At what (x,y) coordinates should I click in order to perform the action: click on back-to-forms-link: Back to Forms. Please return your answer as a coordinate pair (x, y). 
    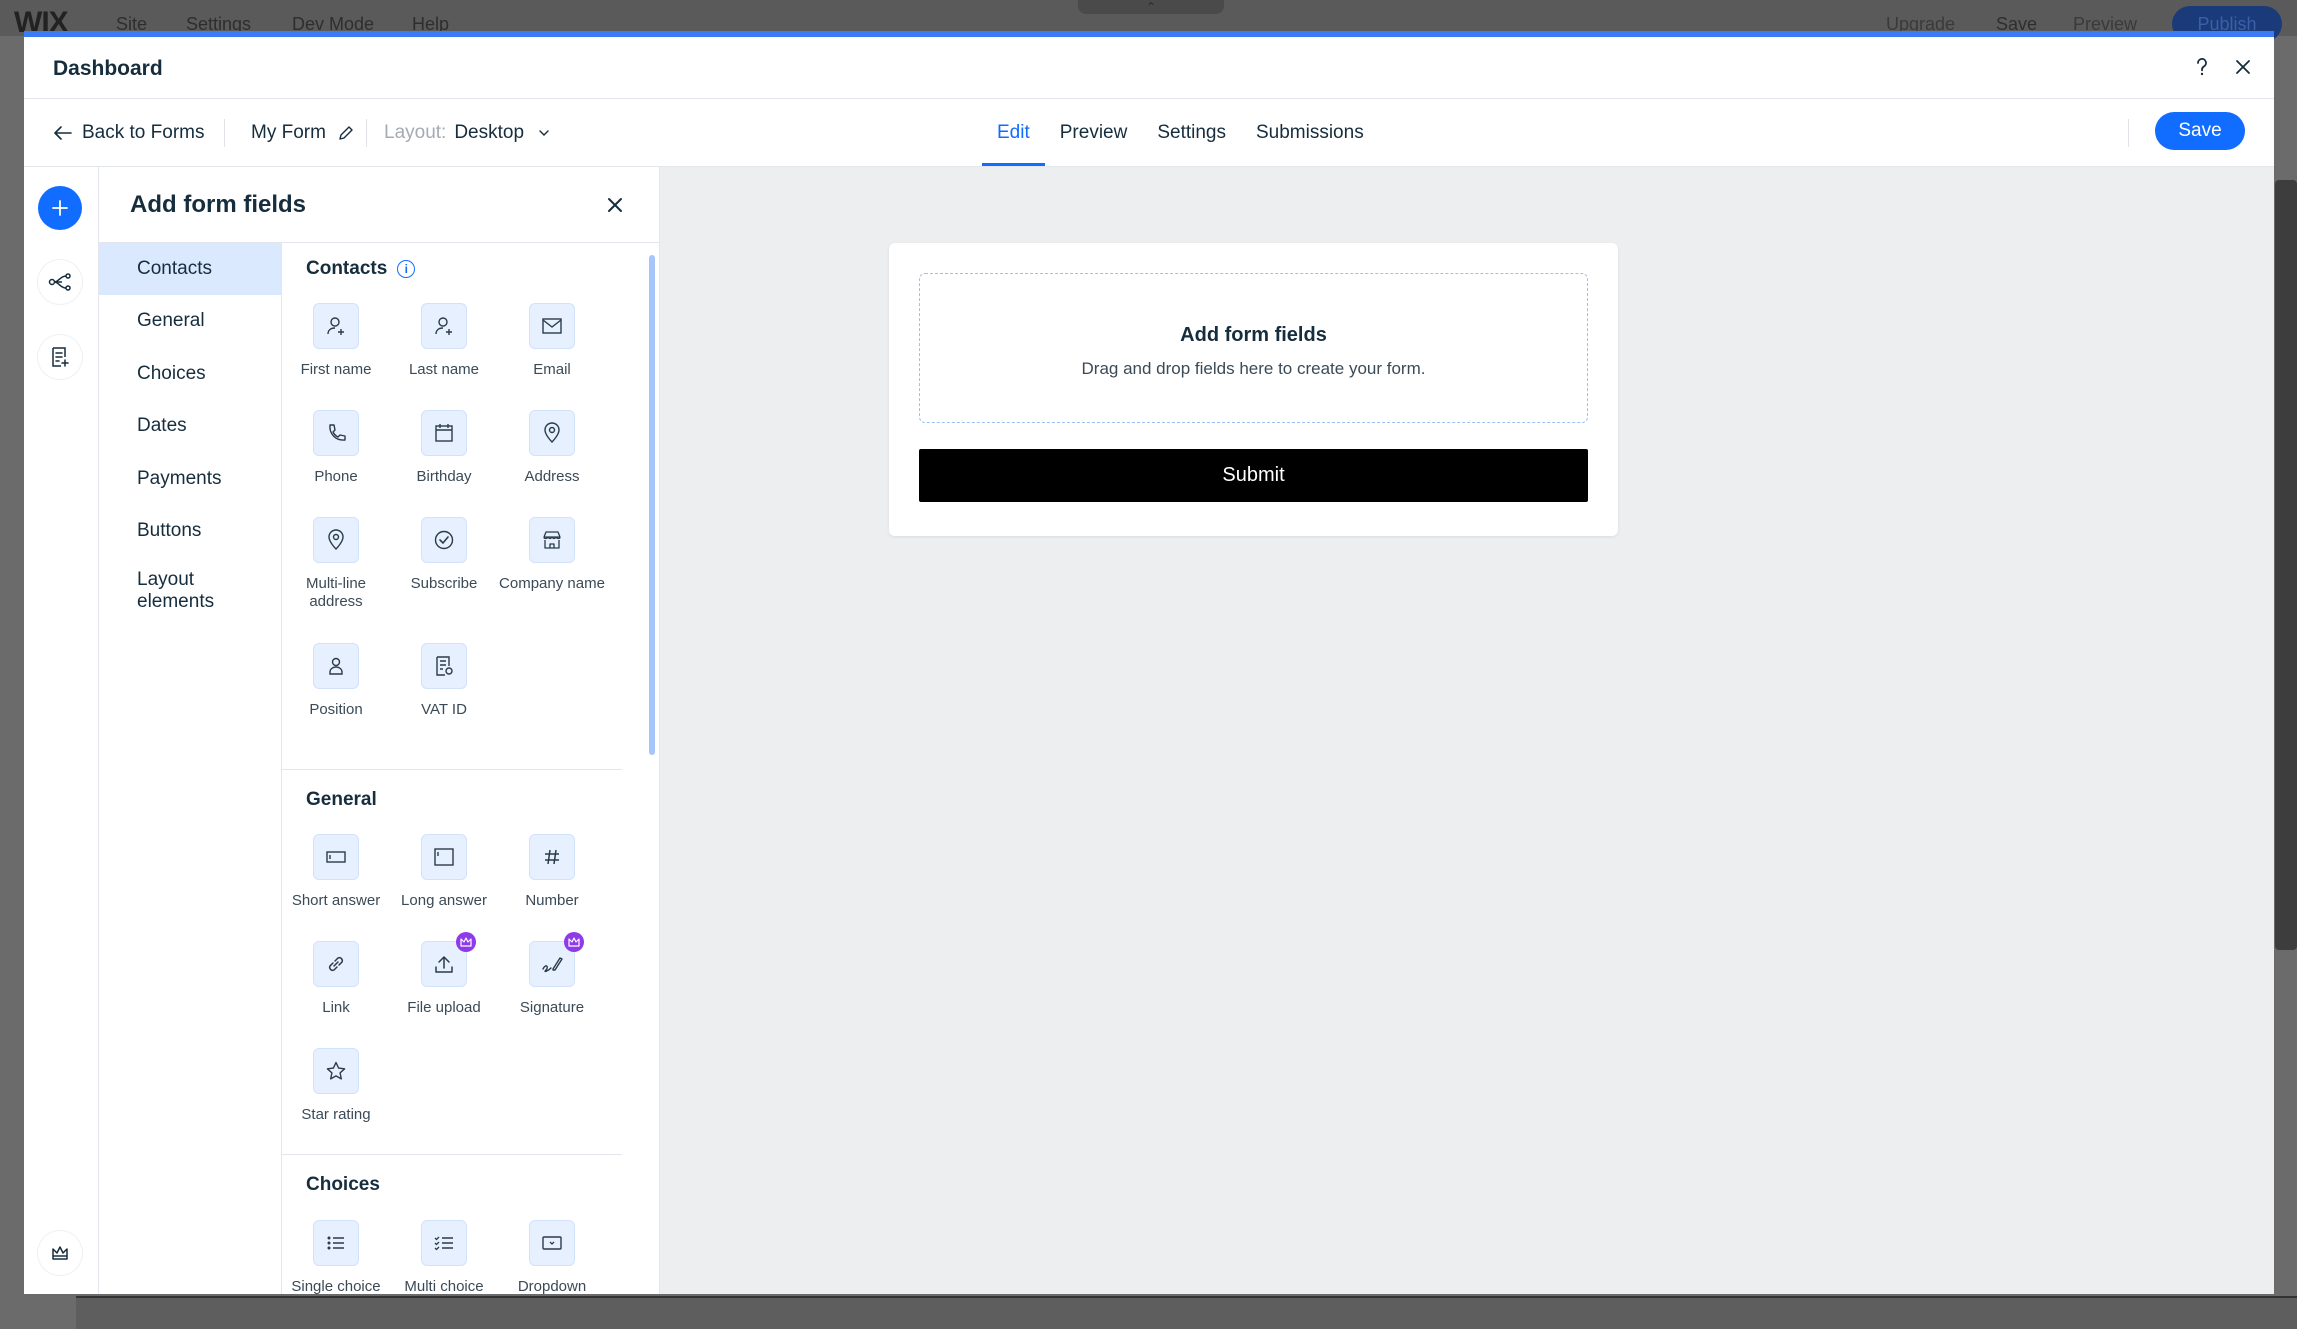
    Looking at the image, I should click on (129, 132).